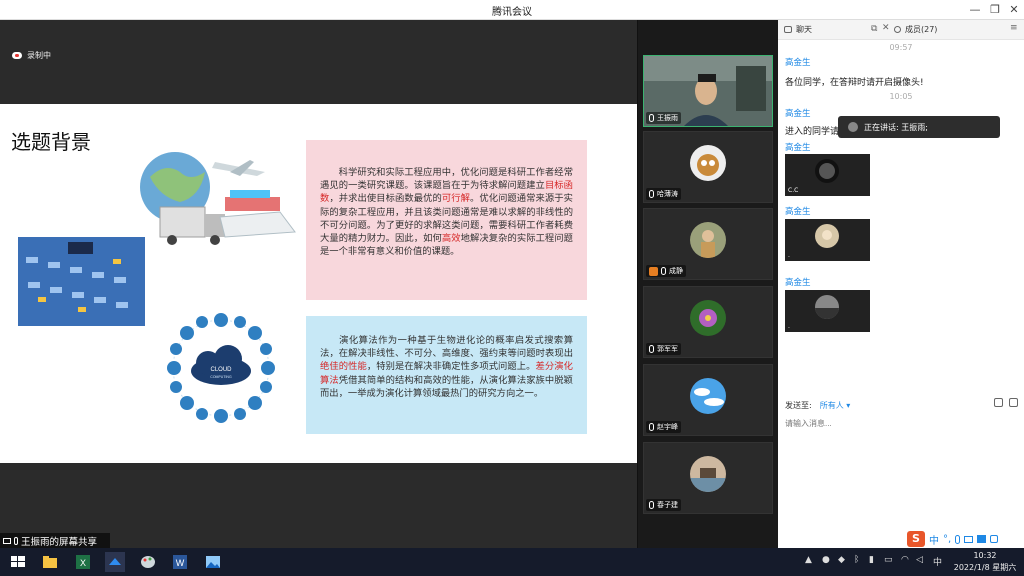 This screenshot has width=1024, height=576. What do you see at coordinates (83, 562) in the screenshot?
I see `excel-icon: X` at bounding box center [83, 562].